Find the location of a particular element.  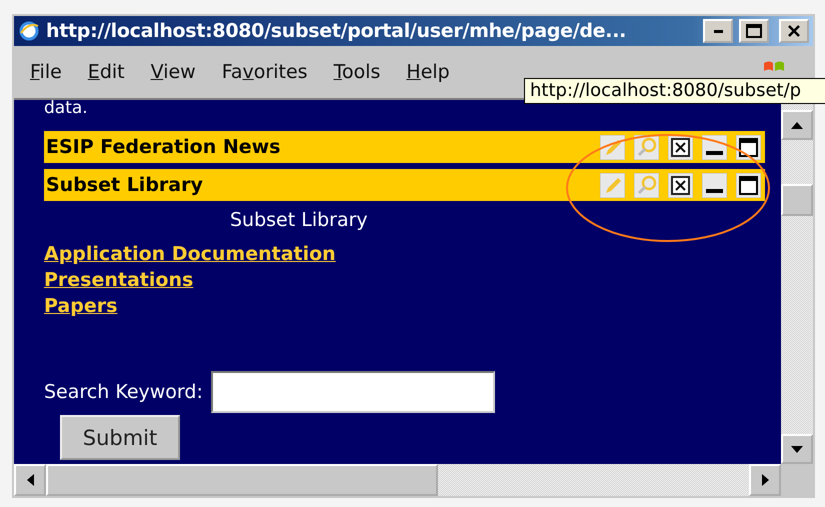

menu-item: View is located at coordinates (173, 72).